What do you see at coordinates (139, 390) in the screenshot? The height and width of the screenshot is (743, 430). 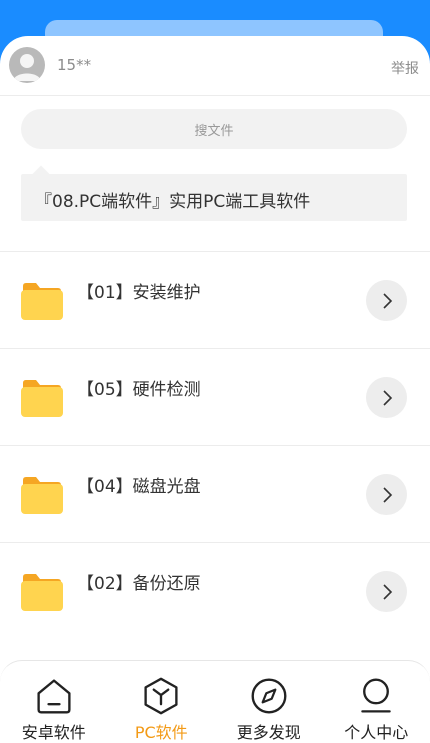 I see `folder-label: 【05】硬件检测` at bounding box center [139, 390].